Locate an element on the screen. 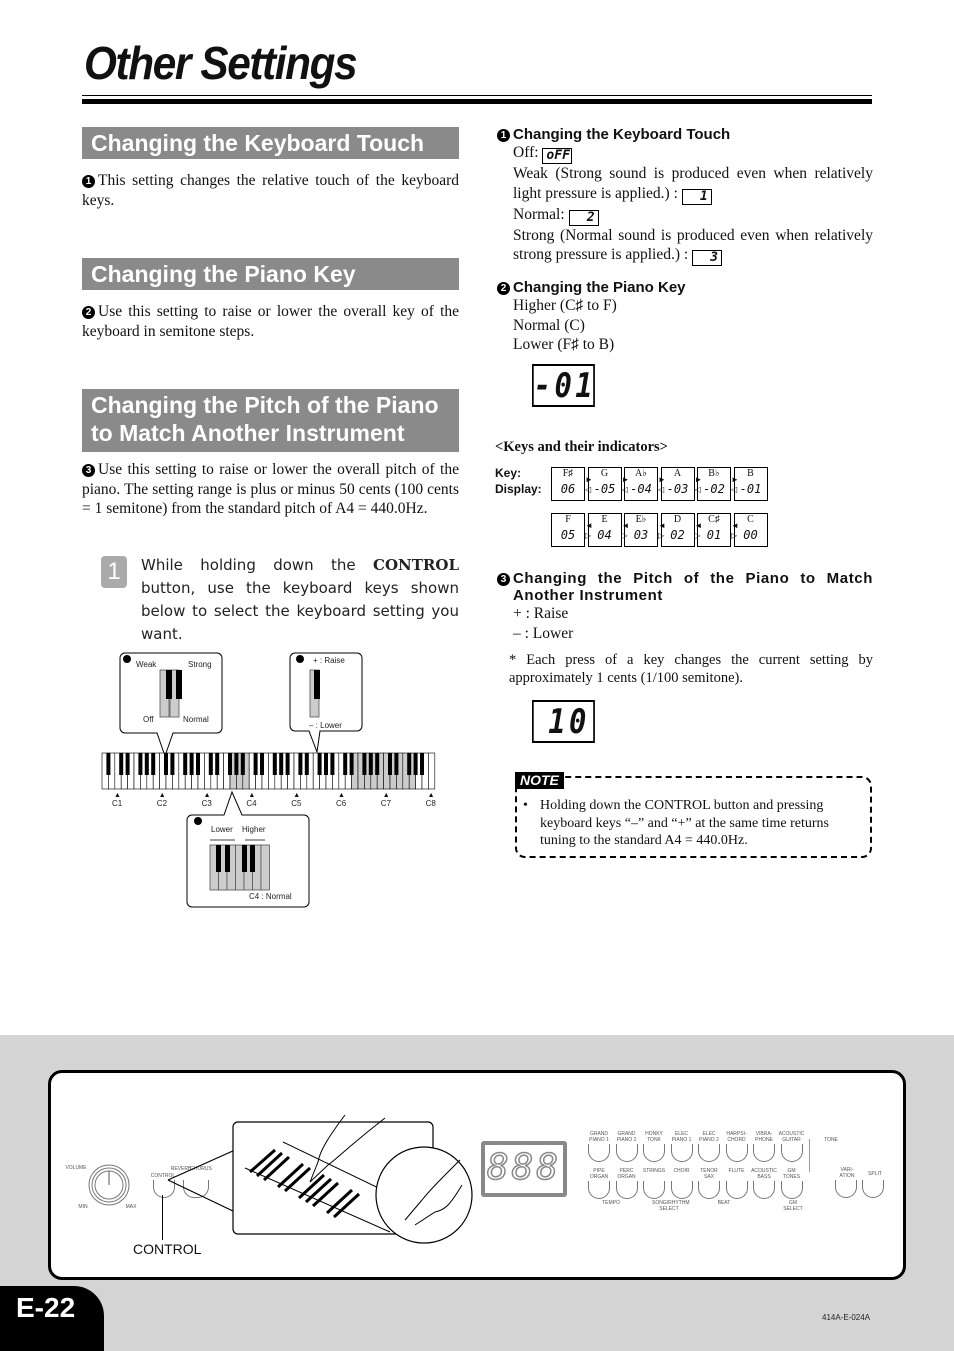  tempo-label: TEMPO is located at coordinates (611, 1203).